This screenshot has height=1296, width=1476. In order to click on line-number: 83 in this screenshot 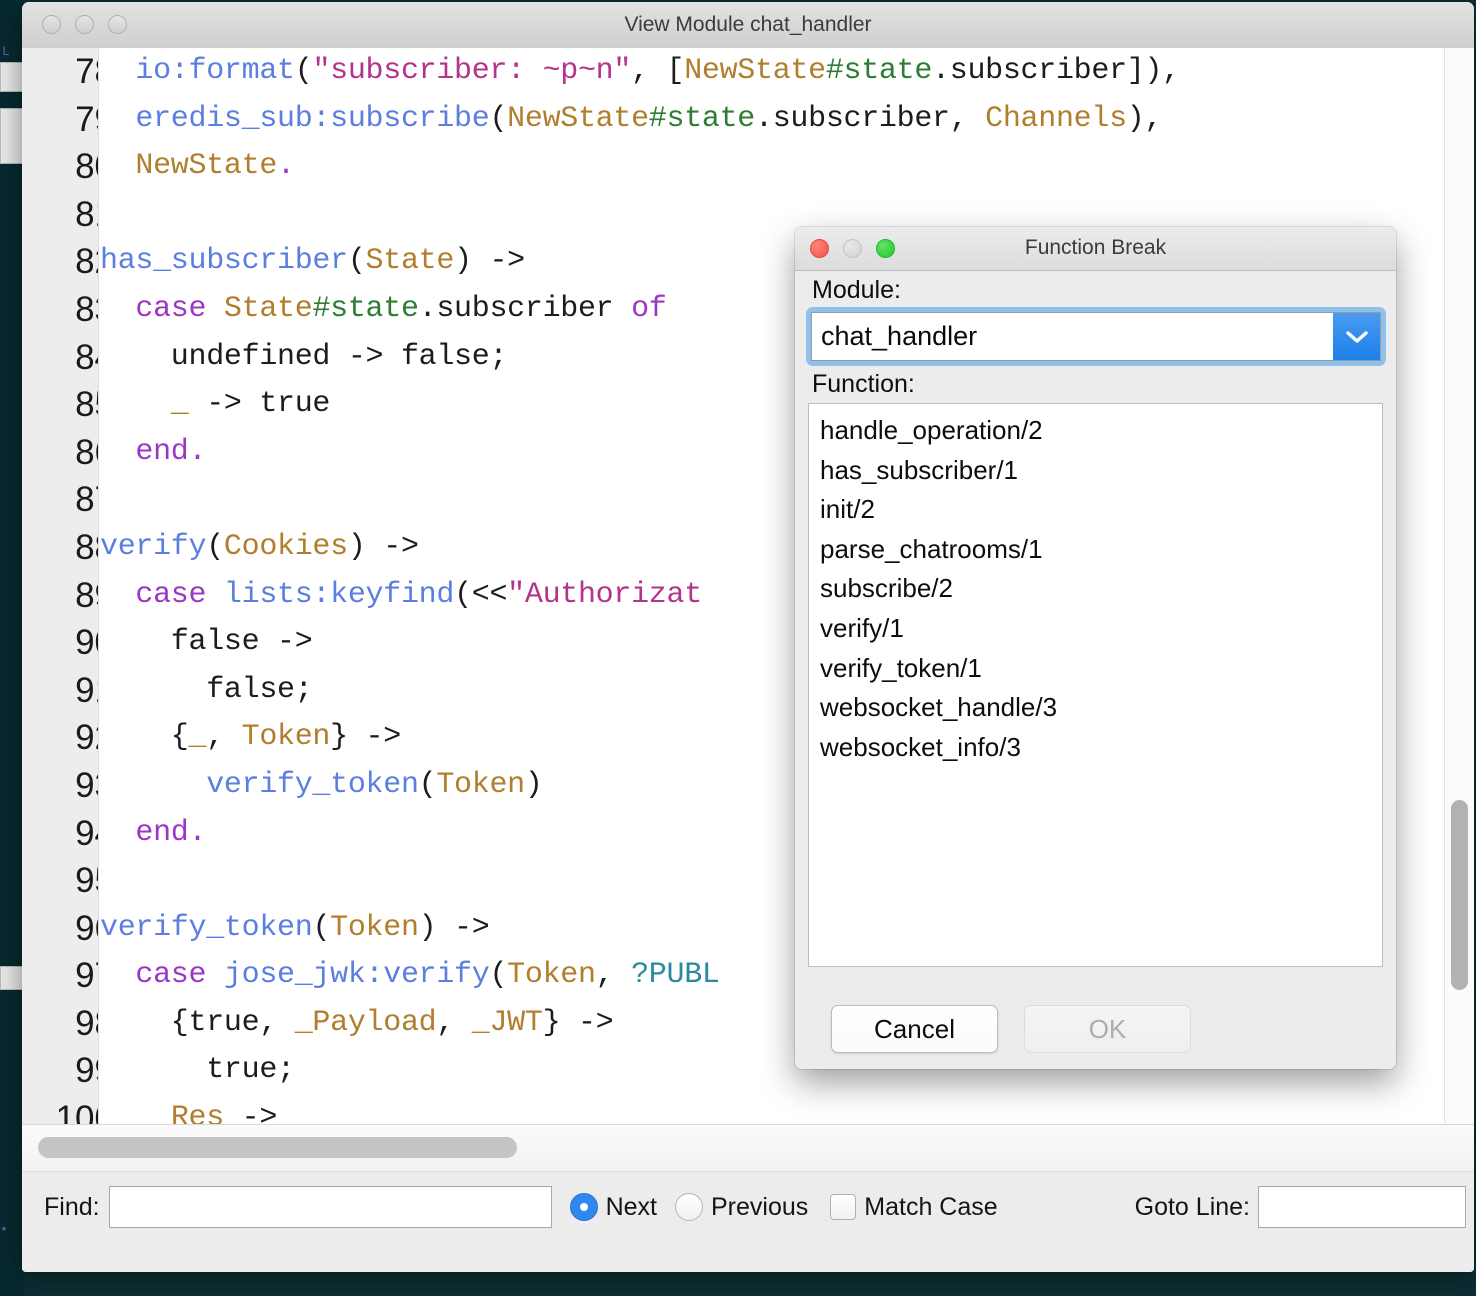, I will do `click(86, 309)`.